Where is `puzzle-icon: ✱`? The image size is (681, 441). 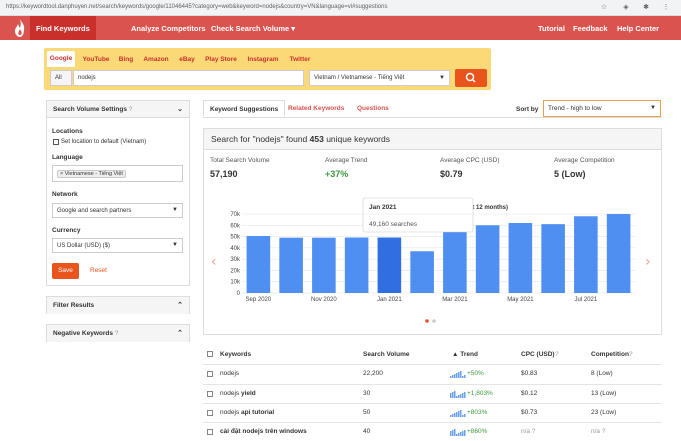
puzzle-icon: ✱ is located at coordinates (646, 8).